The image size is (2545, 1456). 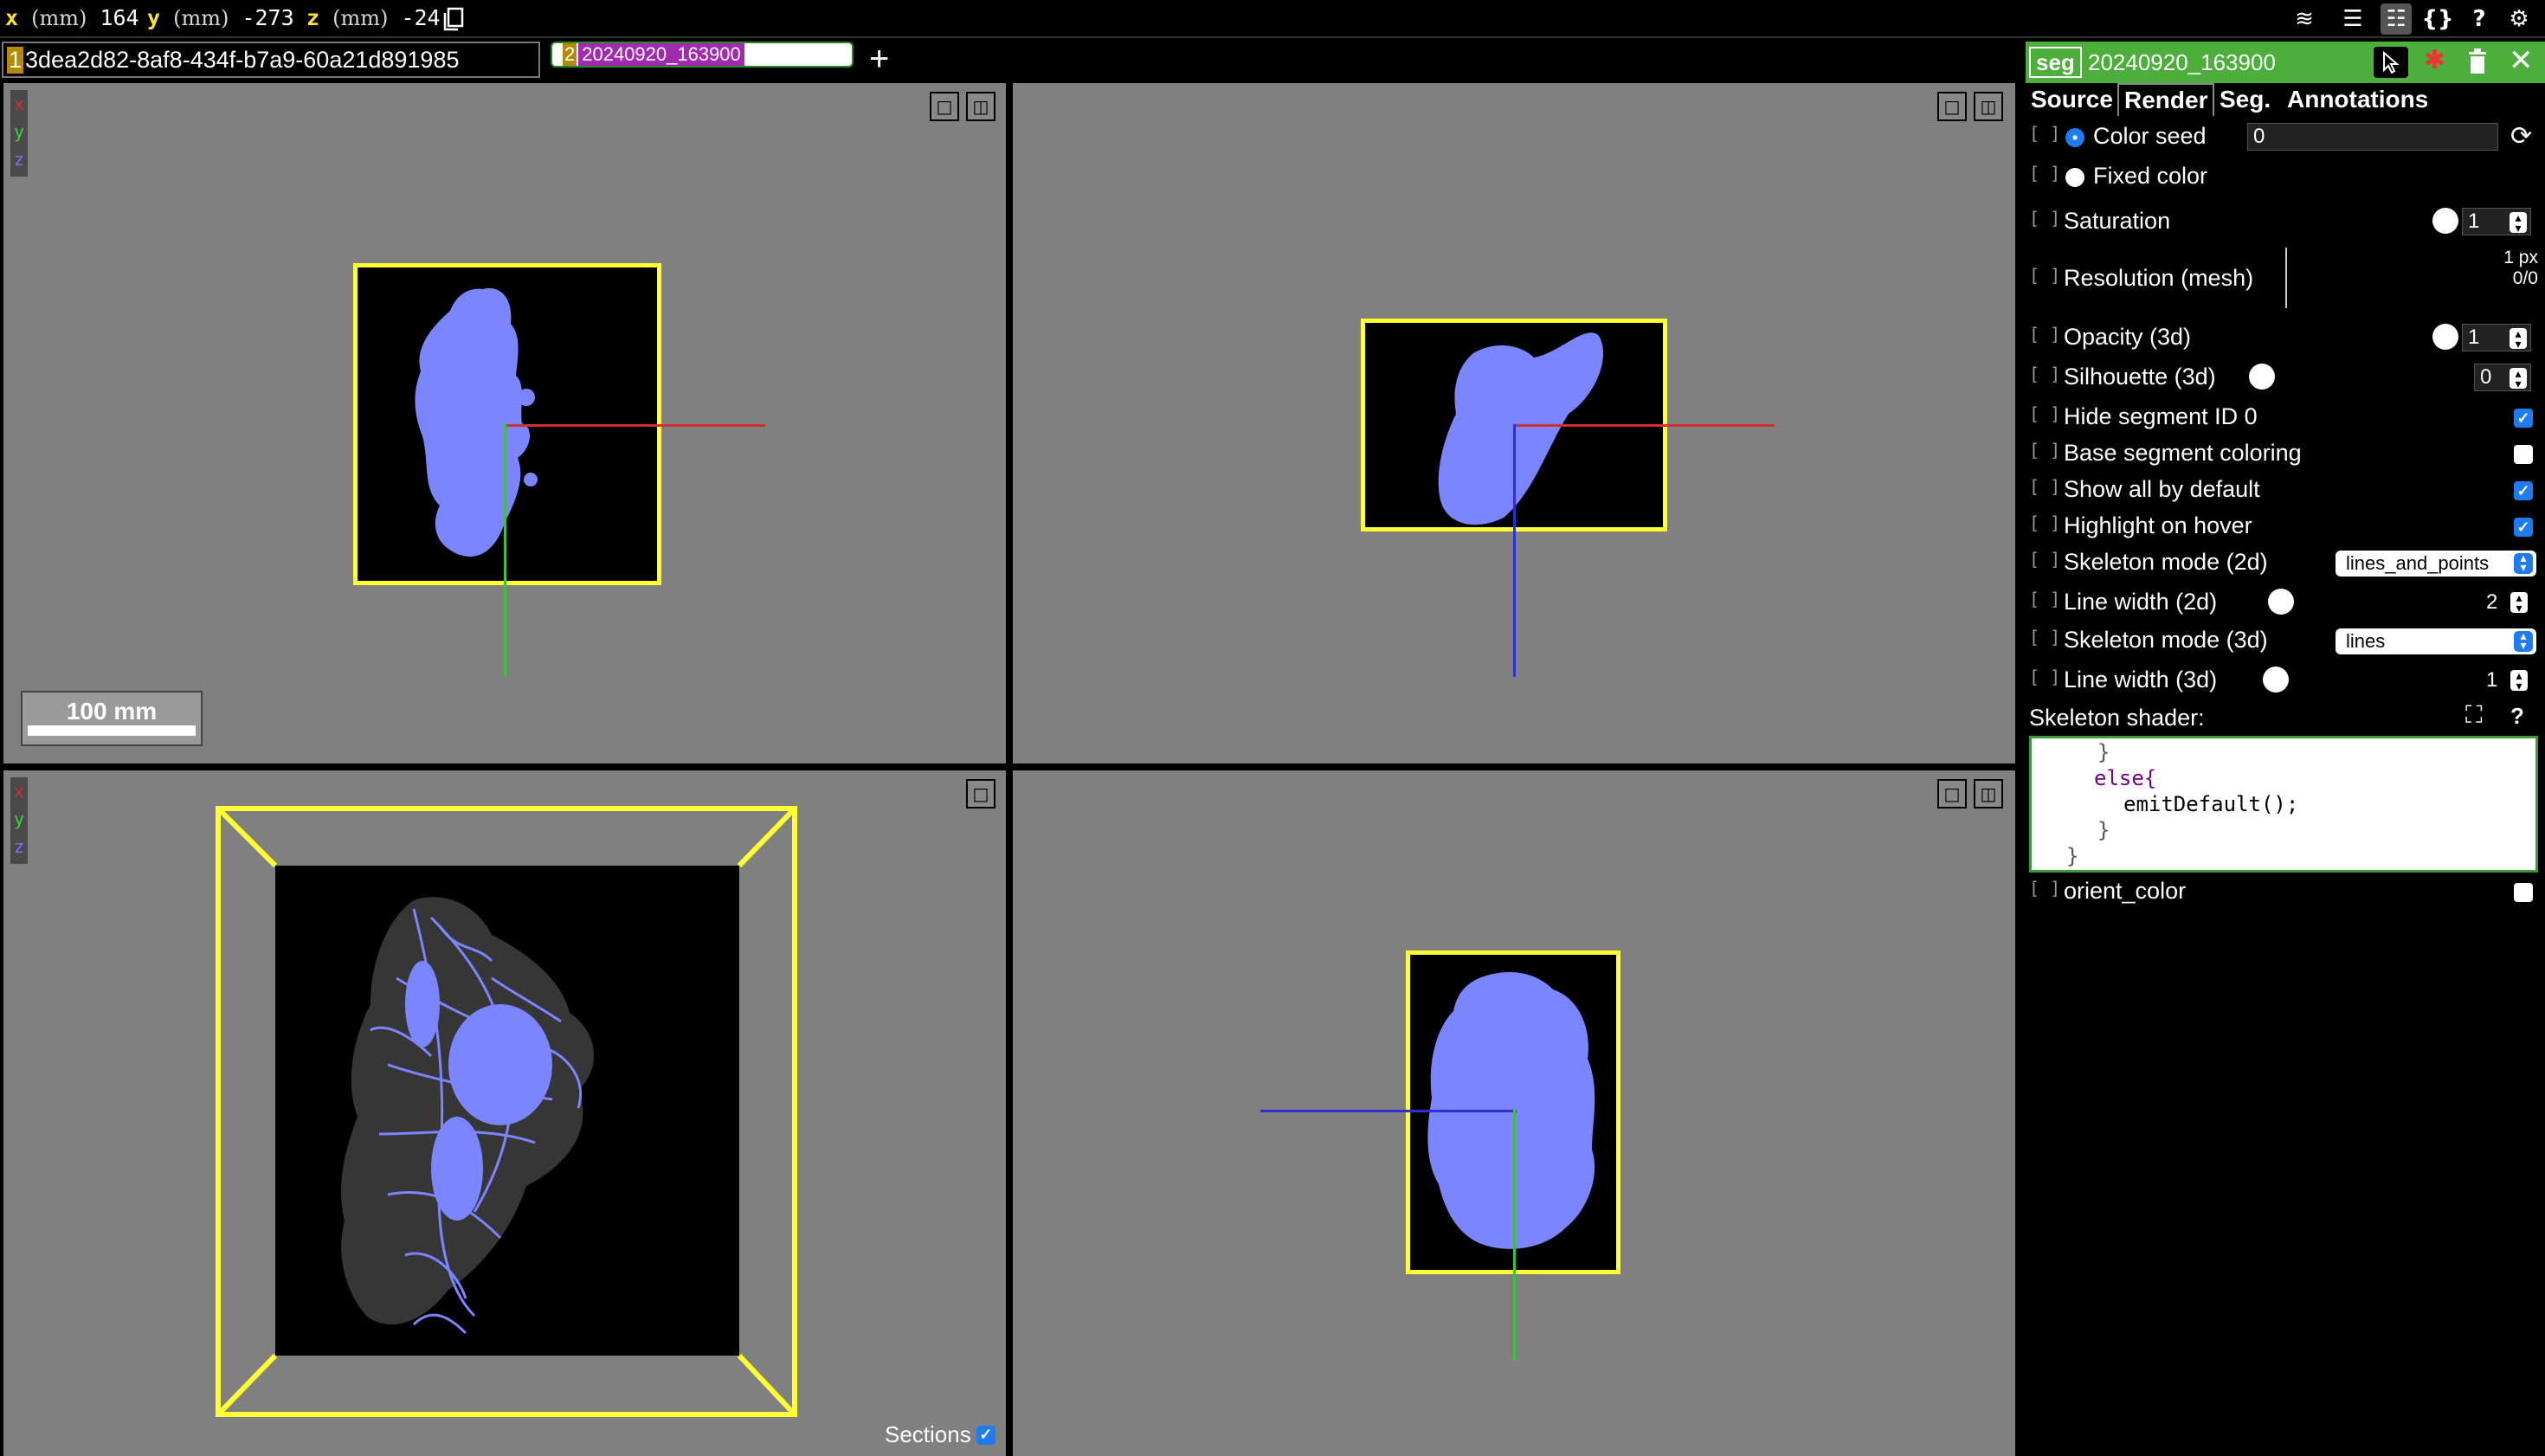 I want to click on skeleton-mode-3d-row: [ ] Skeleton mode (3d) lines ▴ ▾, so click(x=2287, y=640).